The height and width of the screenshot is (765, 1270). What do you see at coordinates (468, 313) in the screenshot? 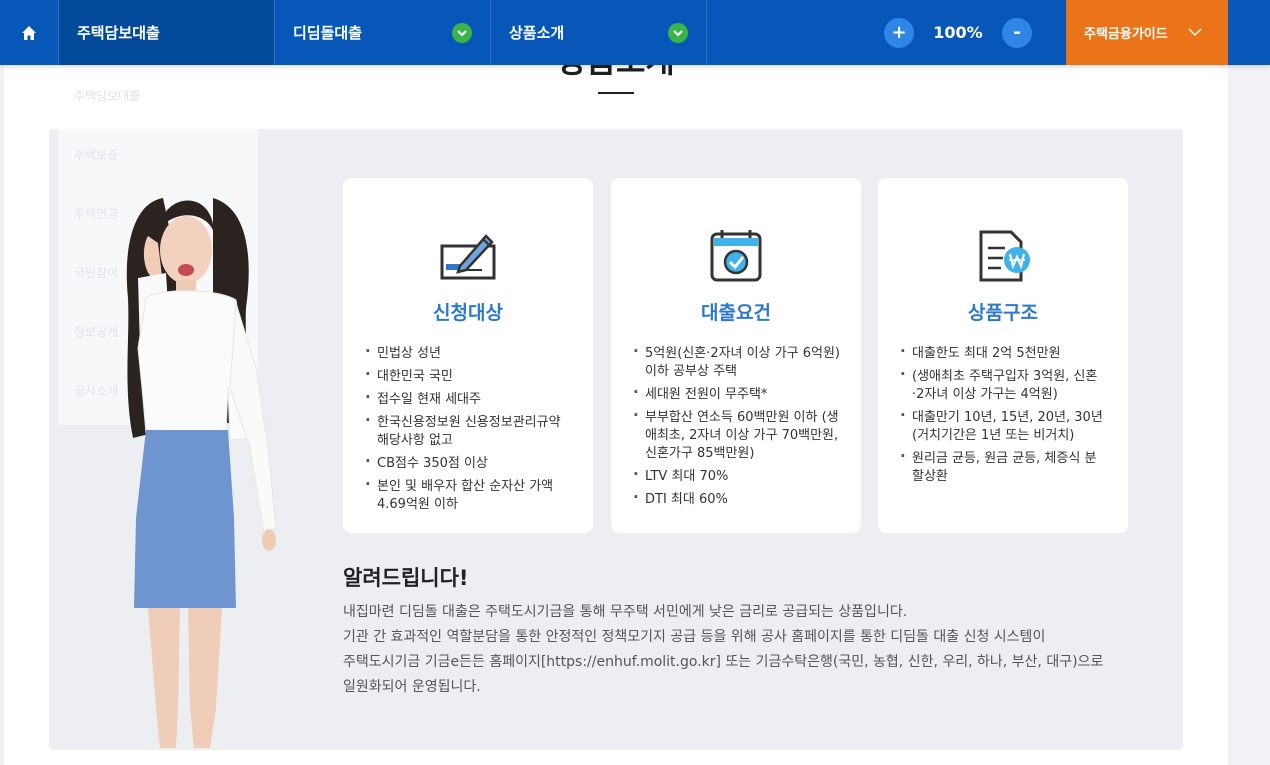
I see `card-title: 신청대상` at bounding box center [468, 313].